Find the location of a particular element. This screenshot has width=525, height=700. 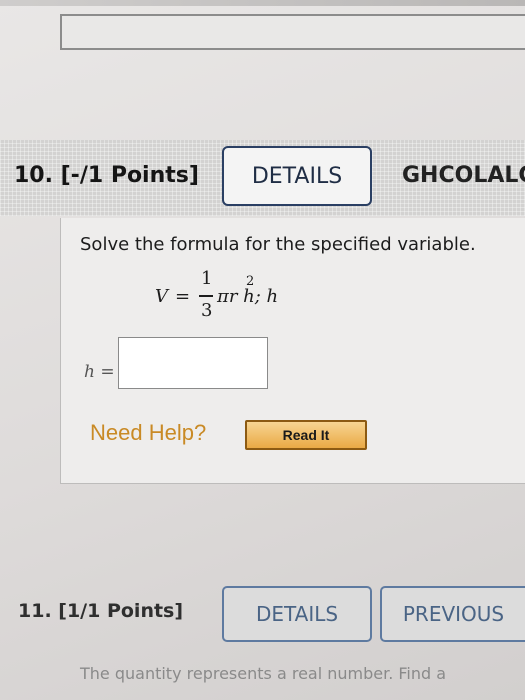

formula: V = 1 3 πr h; h 2 is located at coordinates (235, 298).